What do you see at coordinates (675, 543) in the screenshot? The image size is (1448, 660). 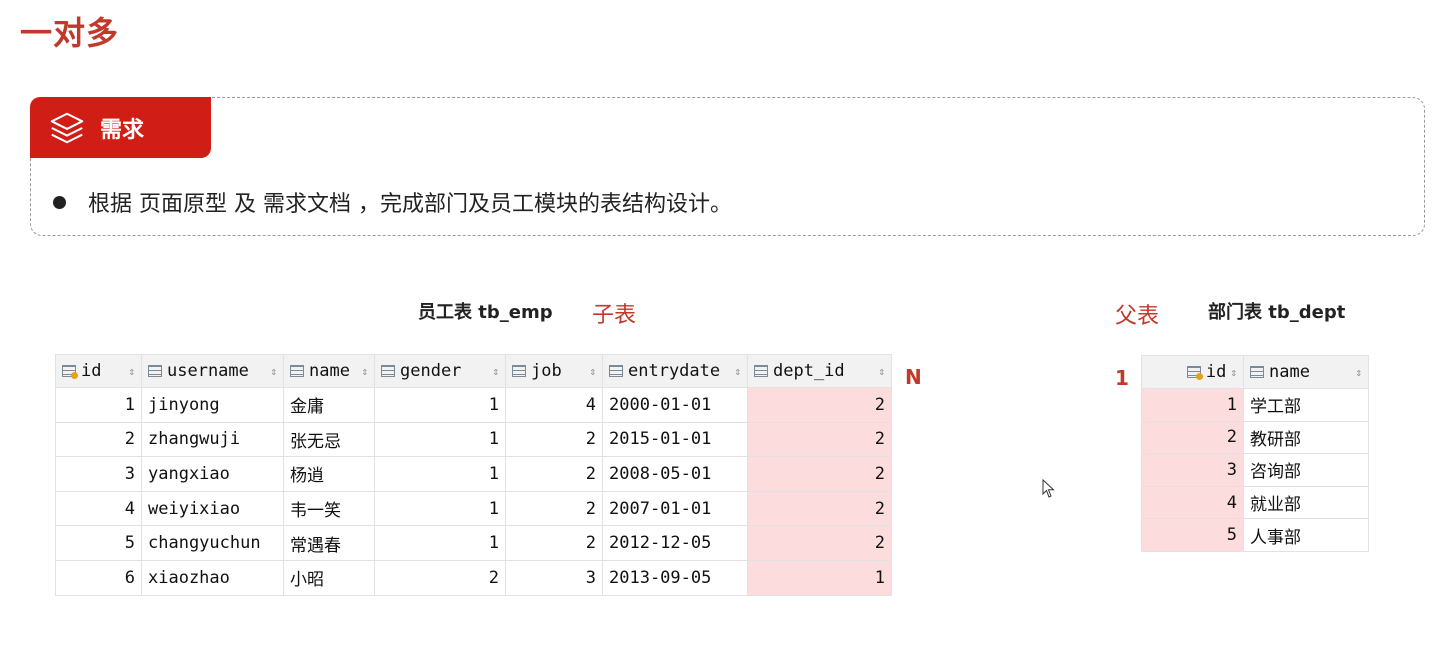 I see `cell-entrydate: 2012-12-05` at bounding box center [675, 543].